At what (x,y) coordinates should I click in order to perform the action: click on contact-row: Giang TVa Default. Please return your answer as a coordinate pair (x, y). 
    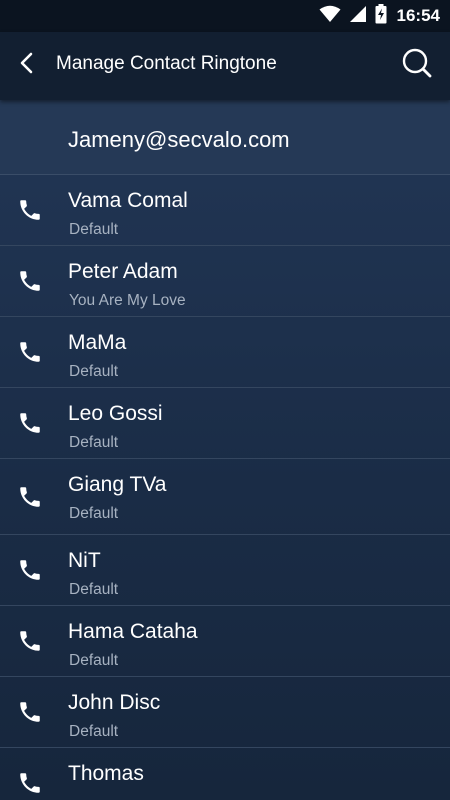
    Looking at the image, I should click on (225, 497).